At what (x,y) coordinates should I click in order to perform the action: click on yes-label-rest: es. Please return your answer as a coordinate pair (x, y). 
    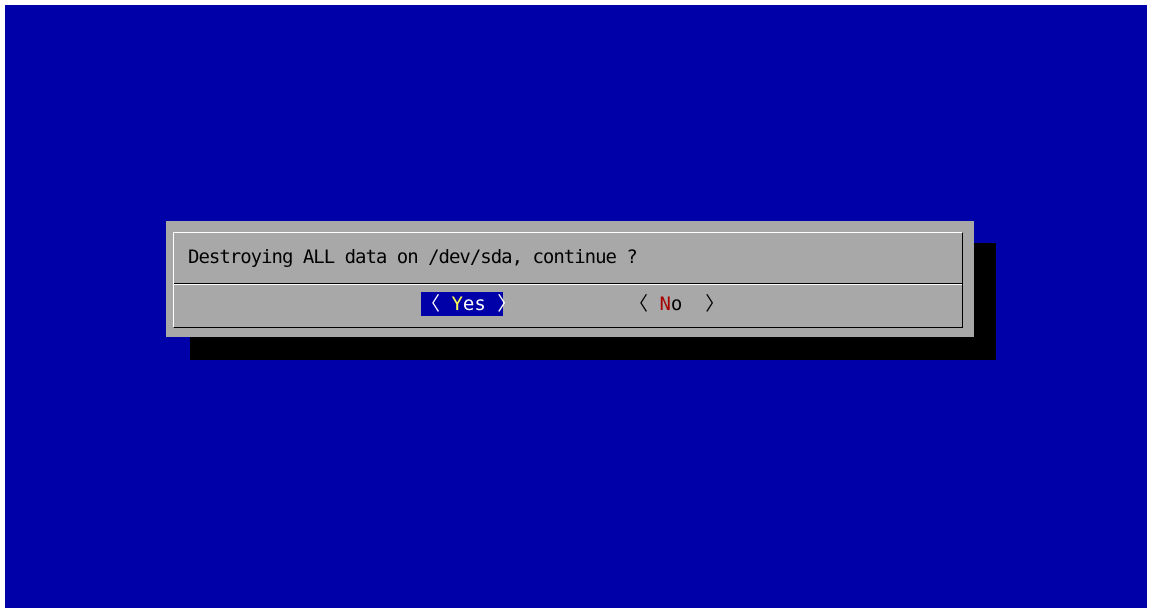
    Looking at the image, I should click on (474, 304).